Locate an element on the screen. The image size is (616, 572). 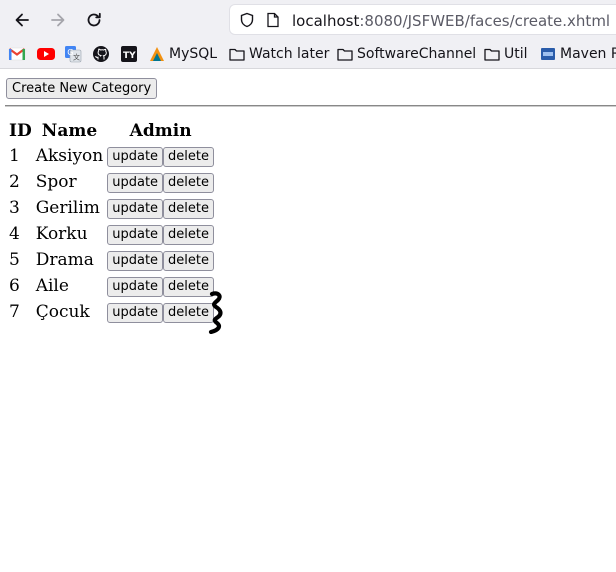
back-arrow-icon is located at coordinates (22, 20).